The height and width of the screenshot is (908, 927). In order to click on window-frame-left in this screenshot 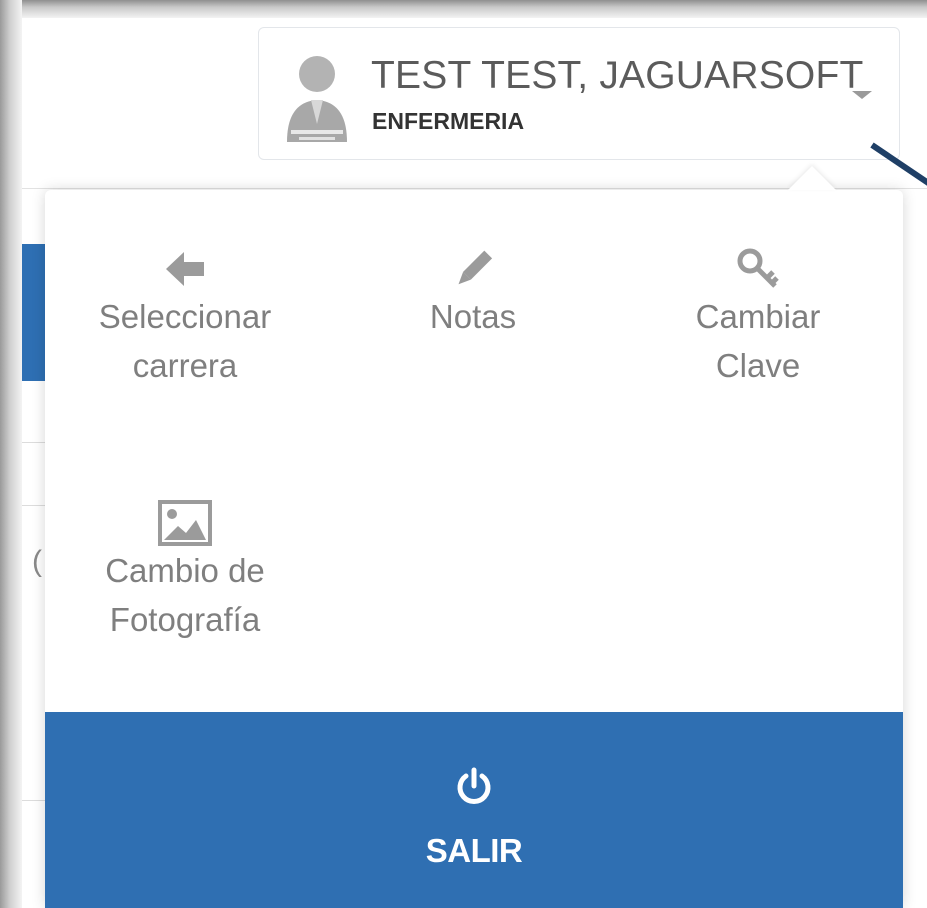, I will do `click(11, 454)`.